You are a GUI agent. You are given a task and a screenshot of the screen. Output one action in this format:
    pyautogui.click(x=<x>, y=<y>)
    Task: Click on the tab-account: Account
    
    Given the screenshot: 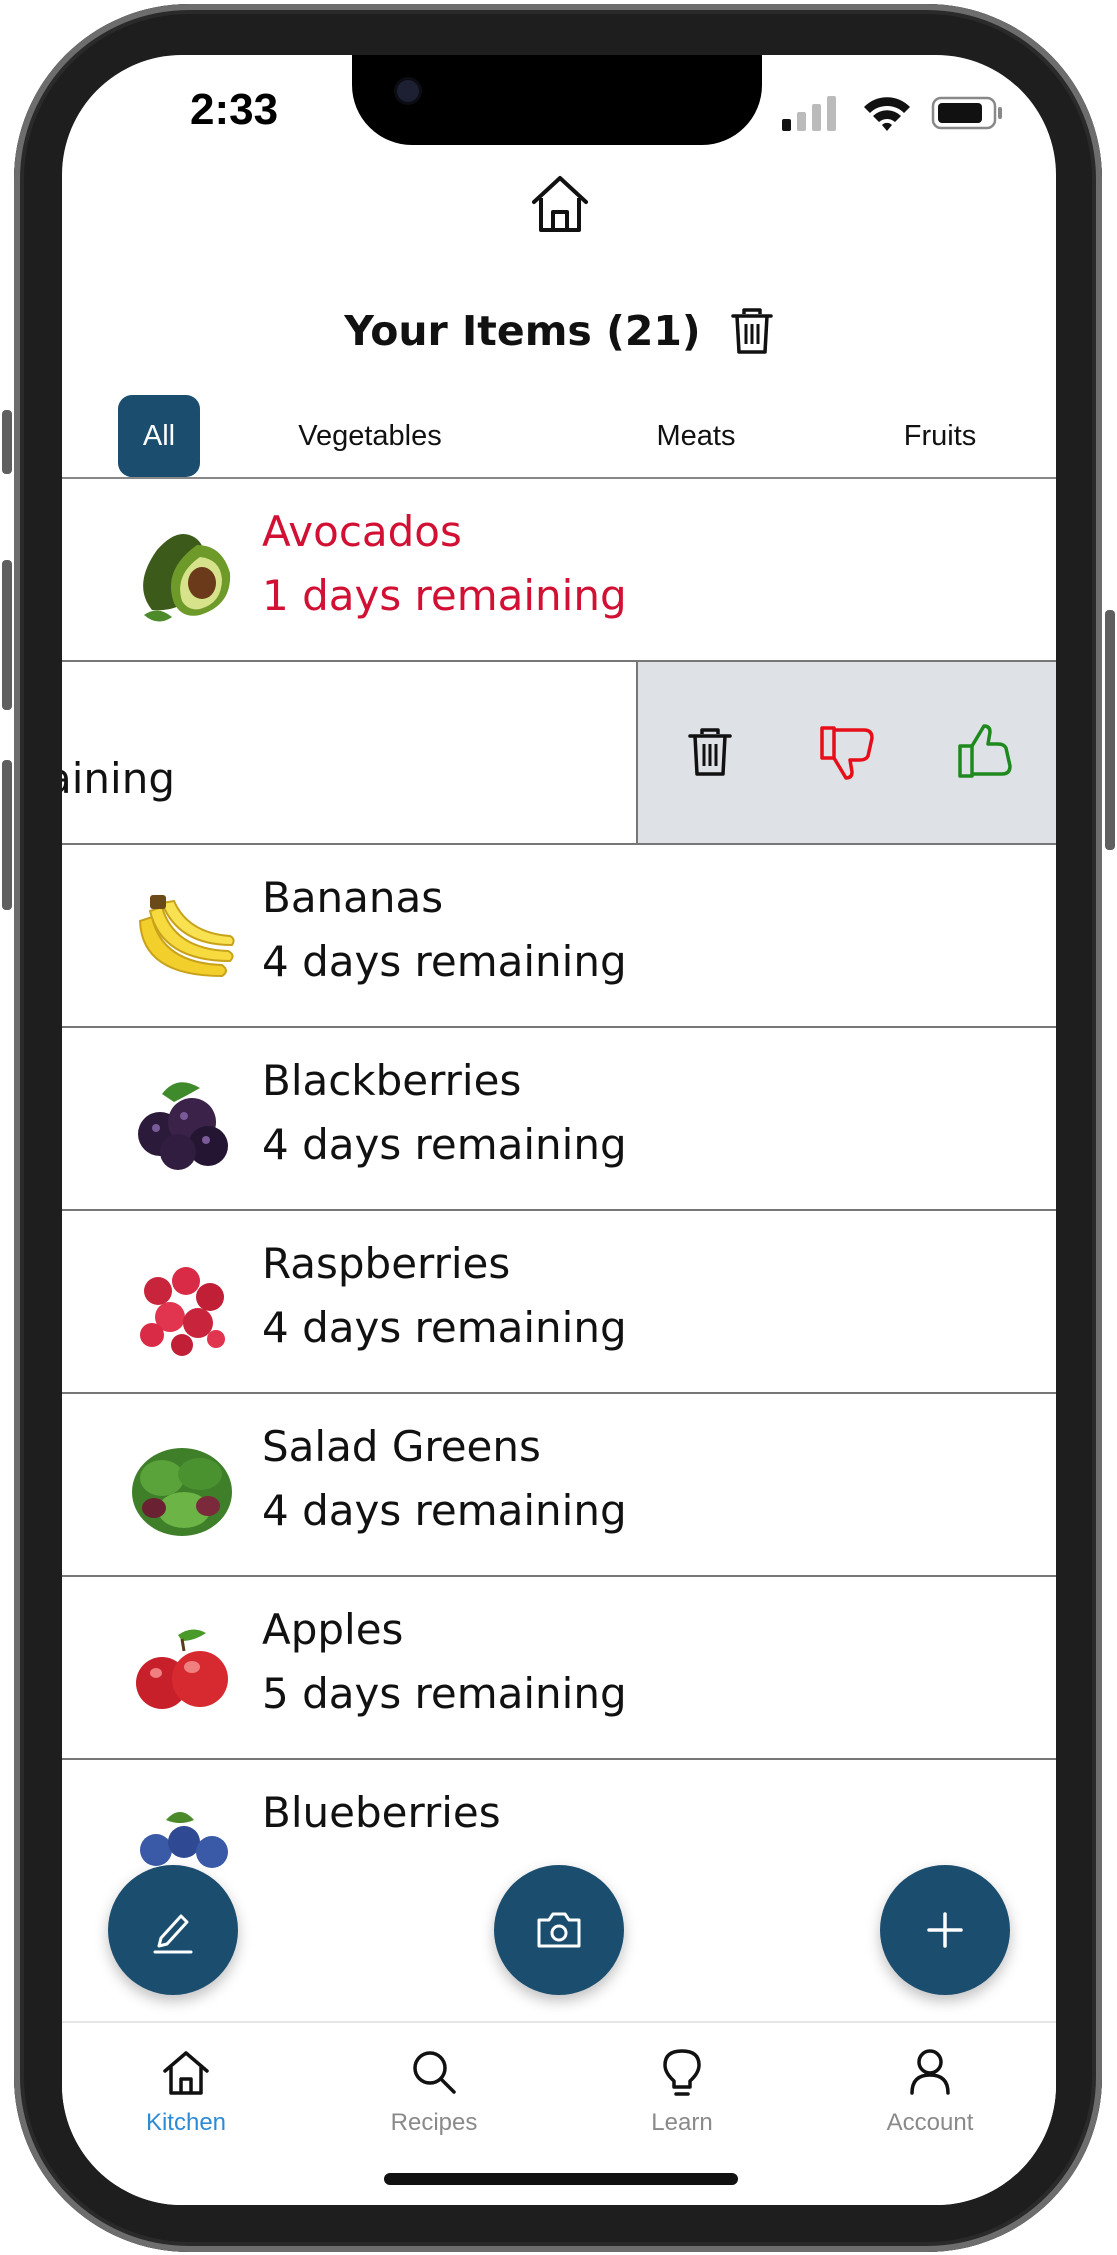 What is the action you would take?
    pyautogui.click(x=930, y=2091)
    